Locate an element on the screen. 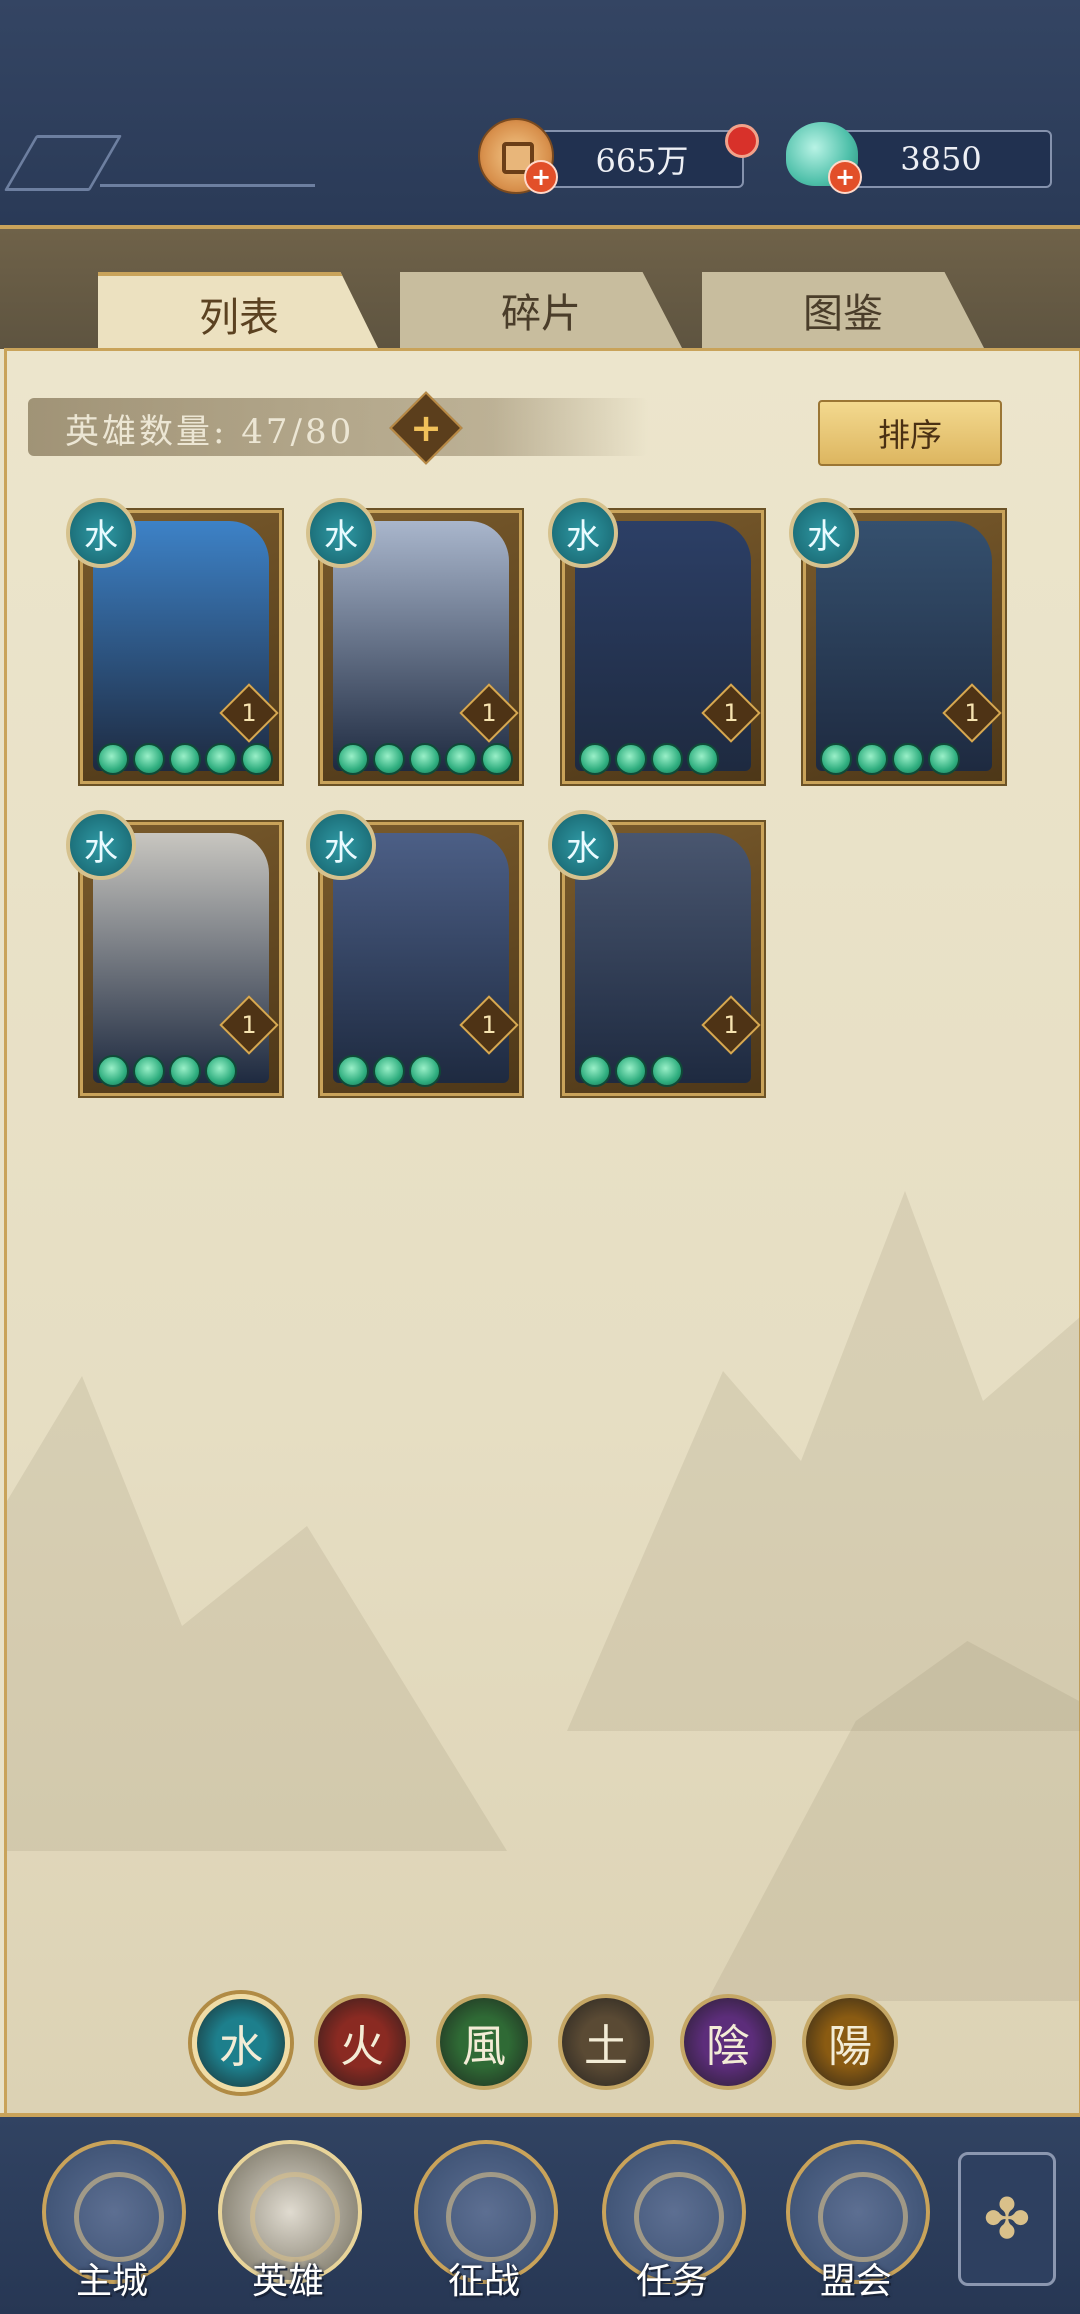  hero-count-label: 英雄数量: is located at coordinates (146, 432).